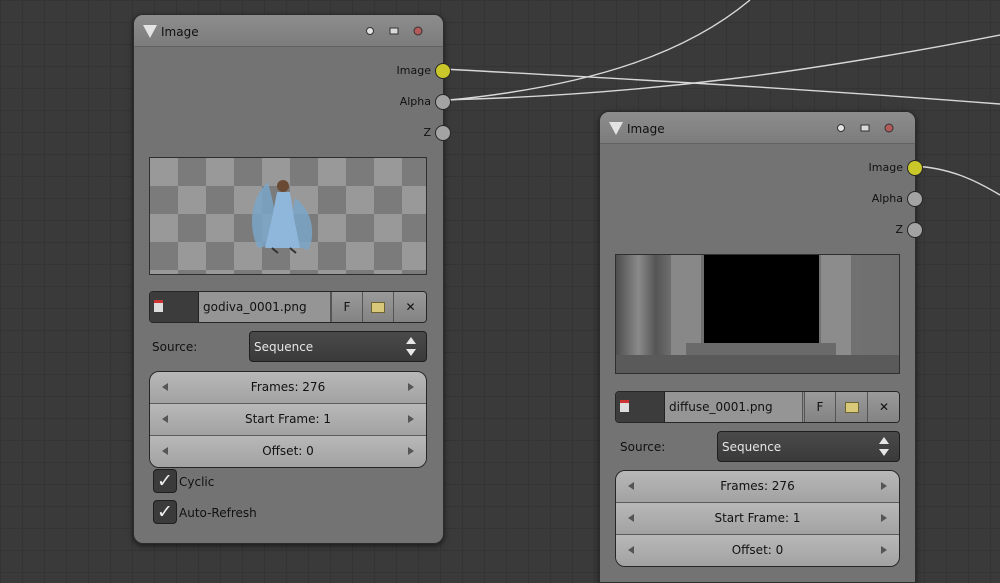 The height and width of the screenshot is (583, 1000). I want to click on cyclic-checkbox: ✓ Cyclic, so click(213, 481).